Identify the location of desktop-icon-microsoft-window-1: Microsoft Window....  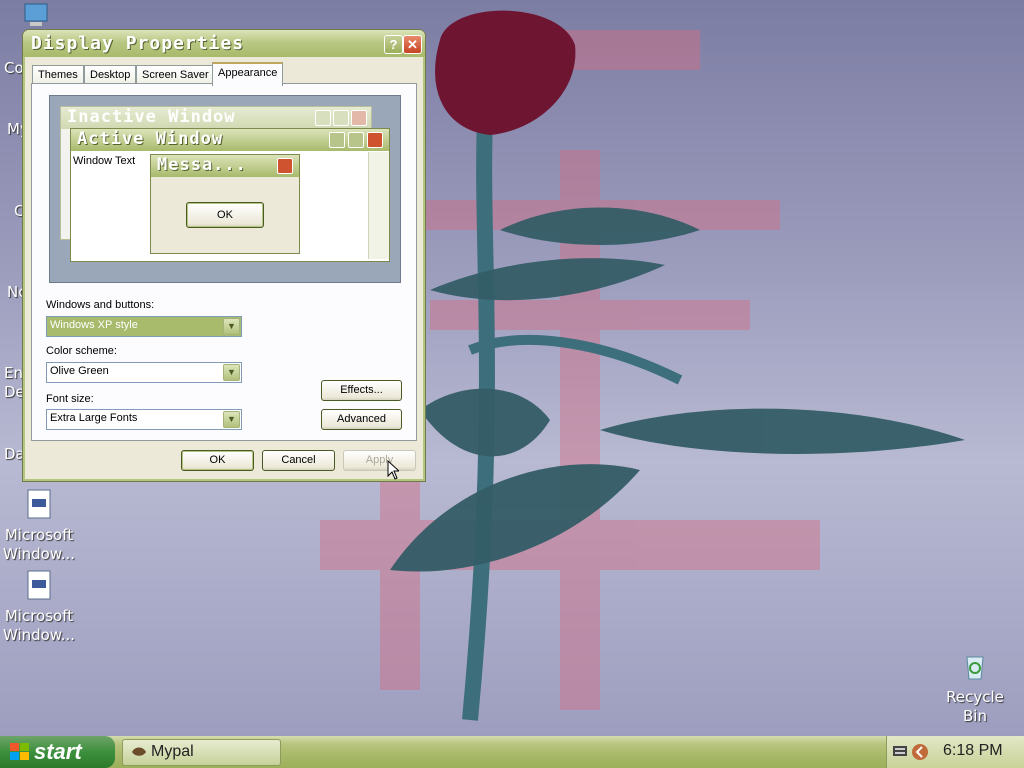
(39, 526).